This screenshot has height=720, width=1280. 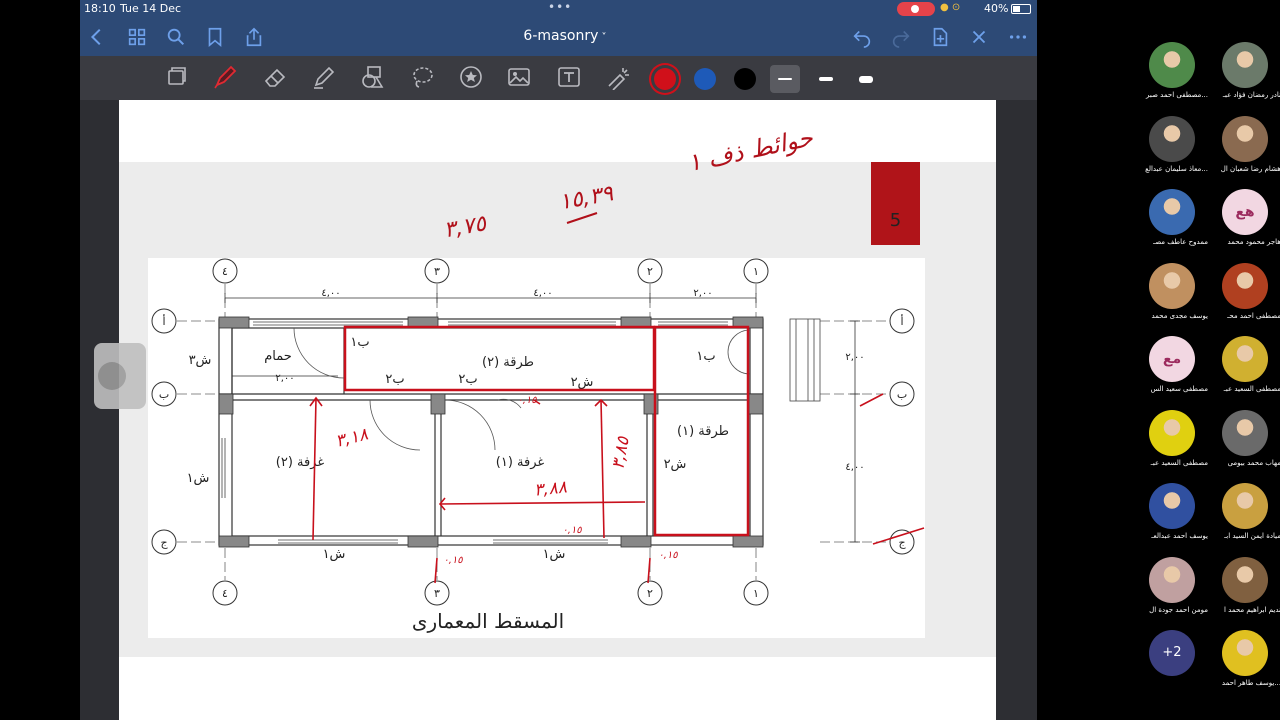 What do you see at coordinates (200, 360) in the screenshot?
I see `label-sh3: ش٣` at bounding box center [200, 360].